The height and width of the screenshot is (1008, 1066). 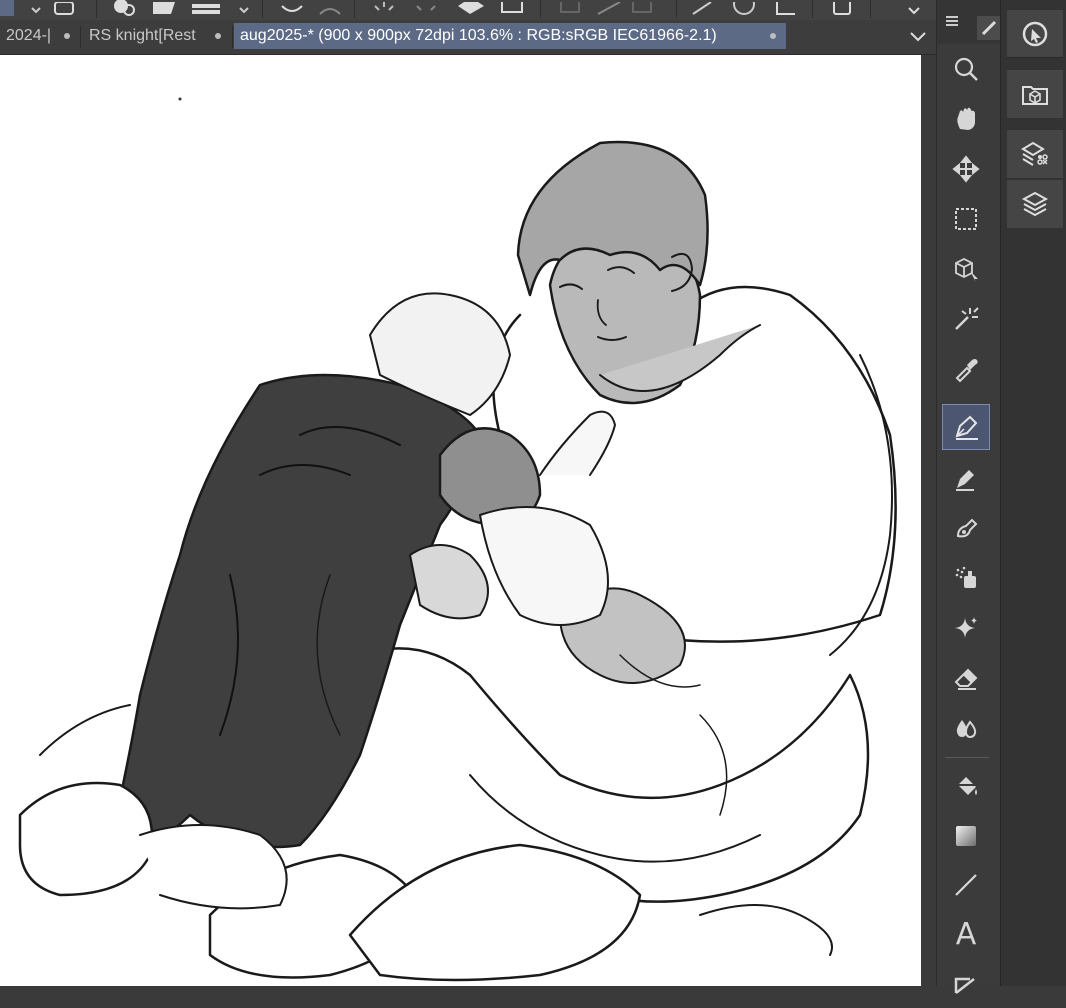 I want to click on device-icon, so click(x=842, y=8).